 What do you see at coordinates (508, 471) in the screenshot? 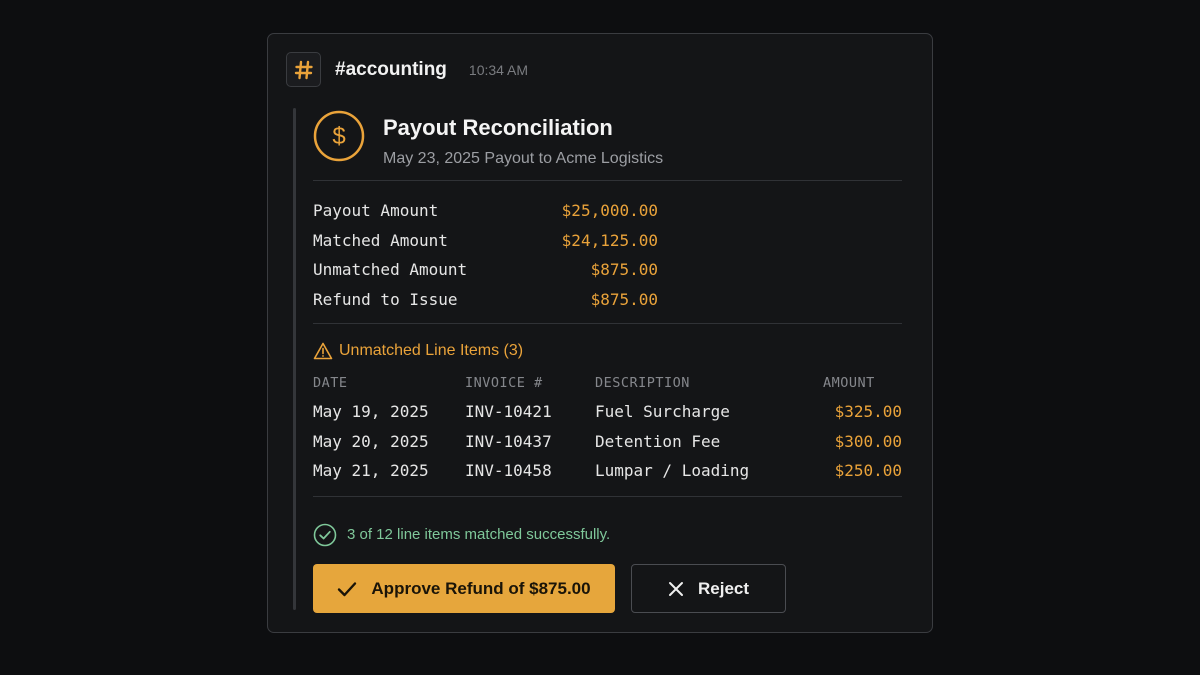
I see `cell-invoice: INV-10458` at bounding box center [508, 471].